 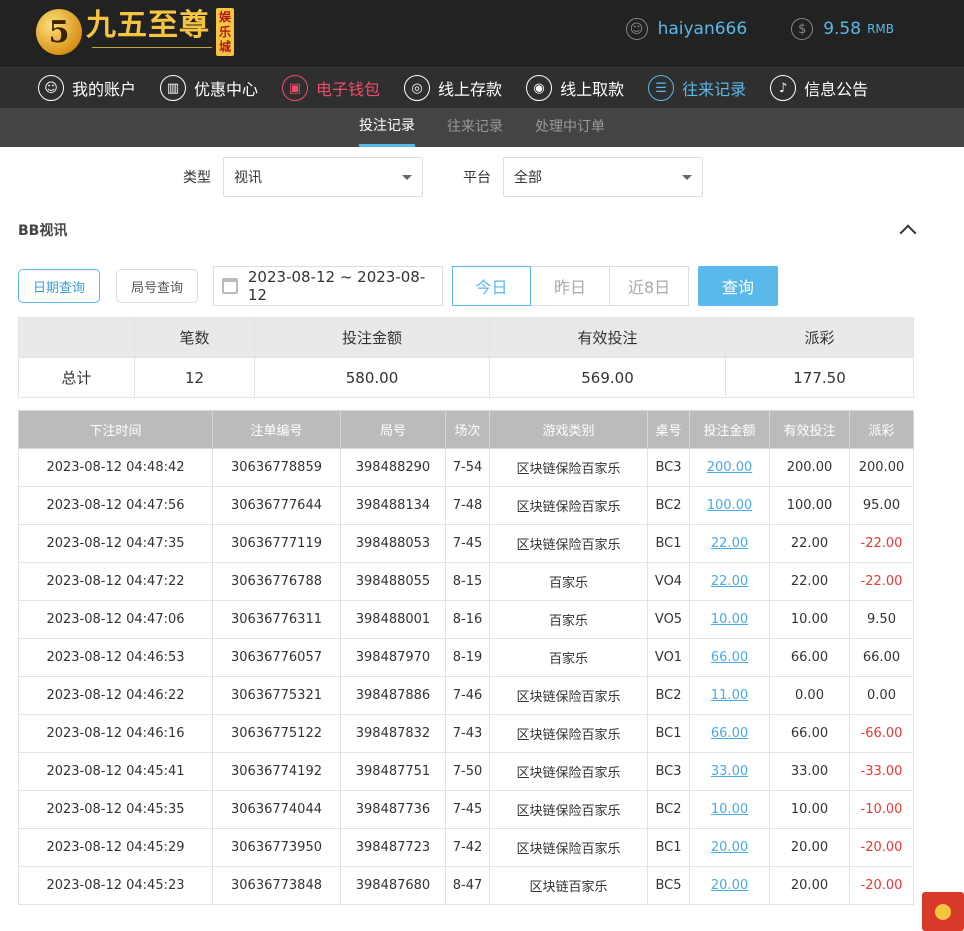 What do you see at coordinates (393, 505) in the screenshot?
I see `table-cell: 398488134` at bounding box center [393, 505].